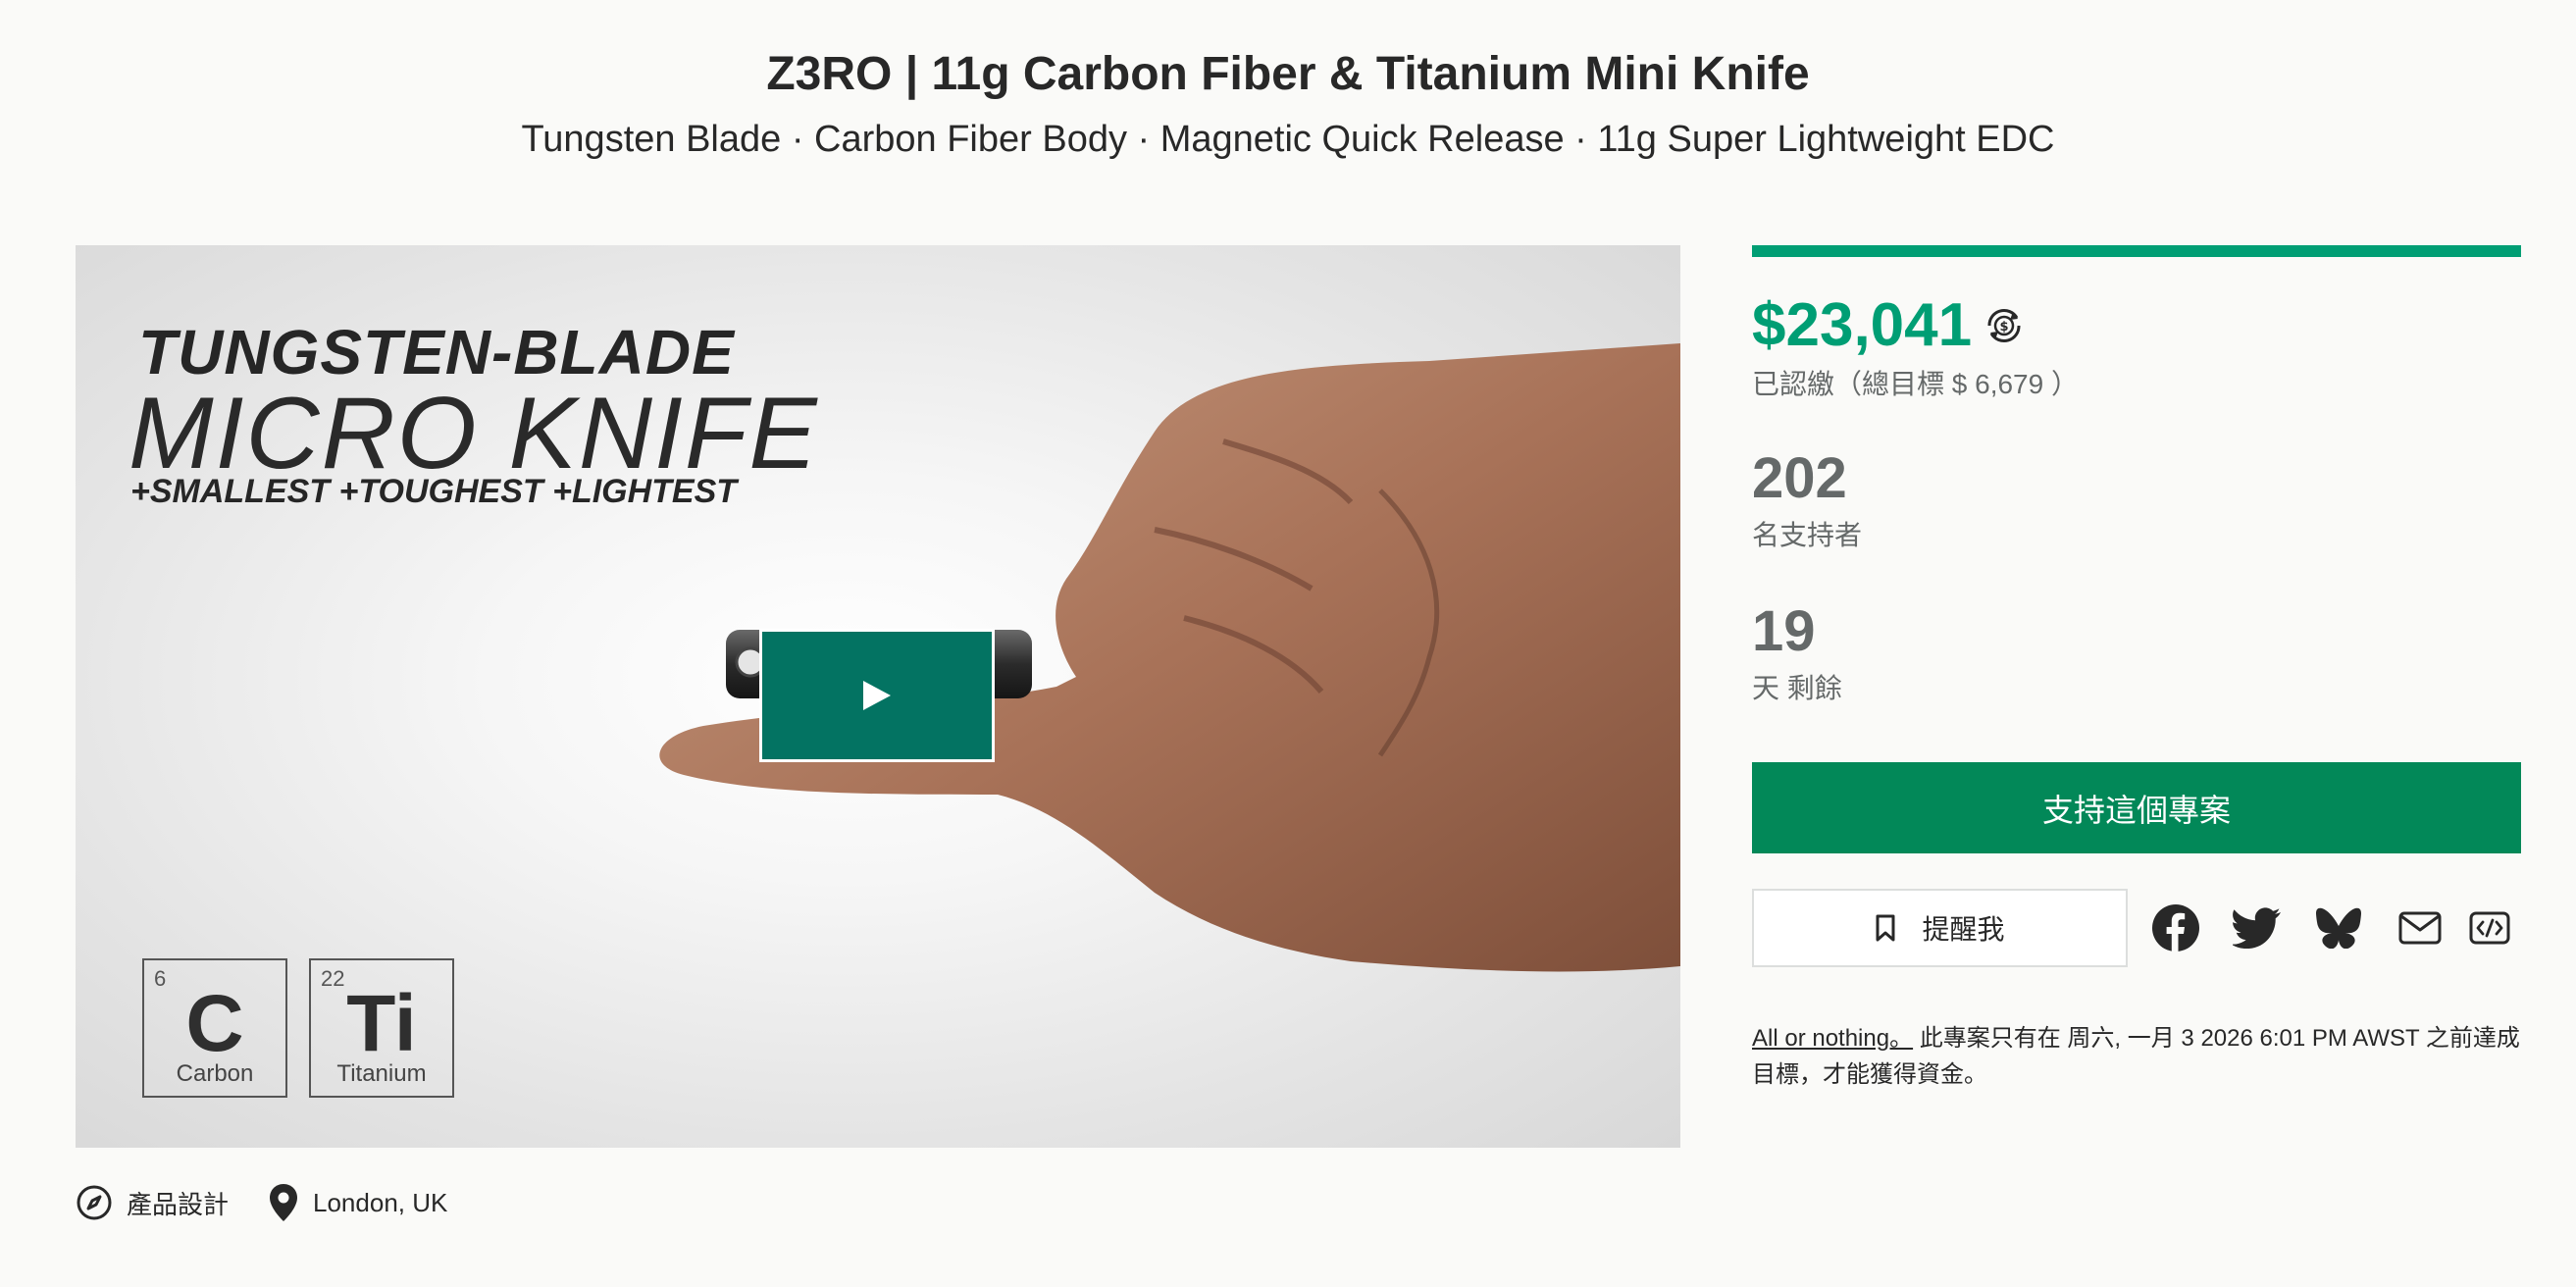 This screenshot has width=2576, height=1287. What do you see at coordinates (1862, 325) in the screenshot?
I see `pledged-amount: $23,041` at bounding box center [1862, 325].